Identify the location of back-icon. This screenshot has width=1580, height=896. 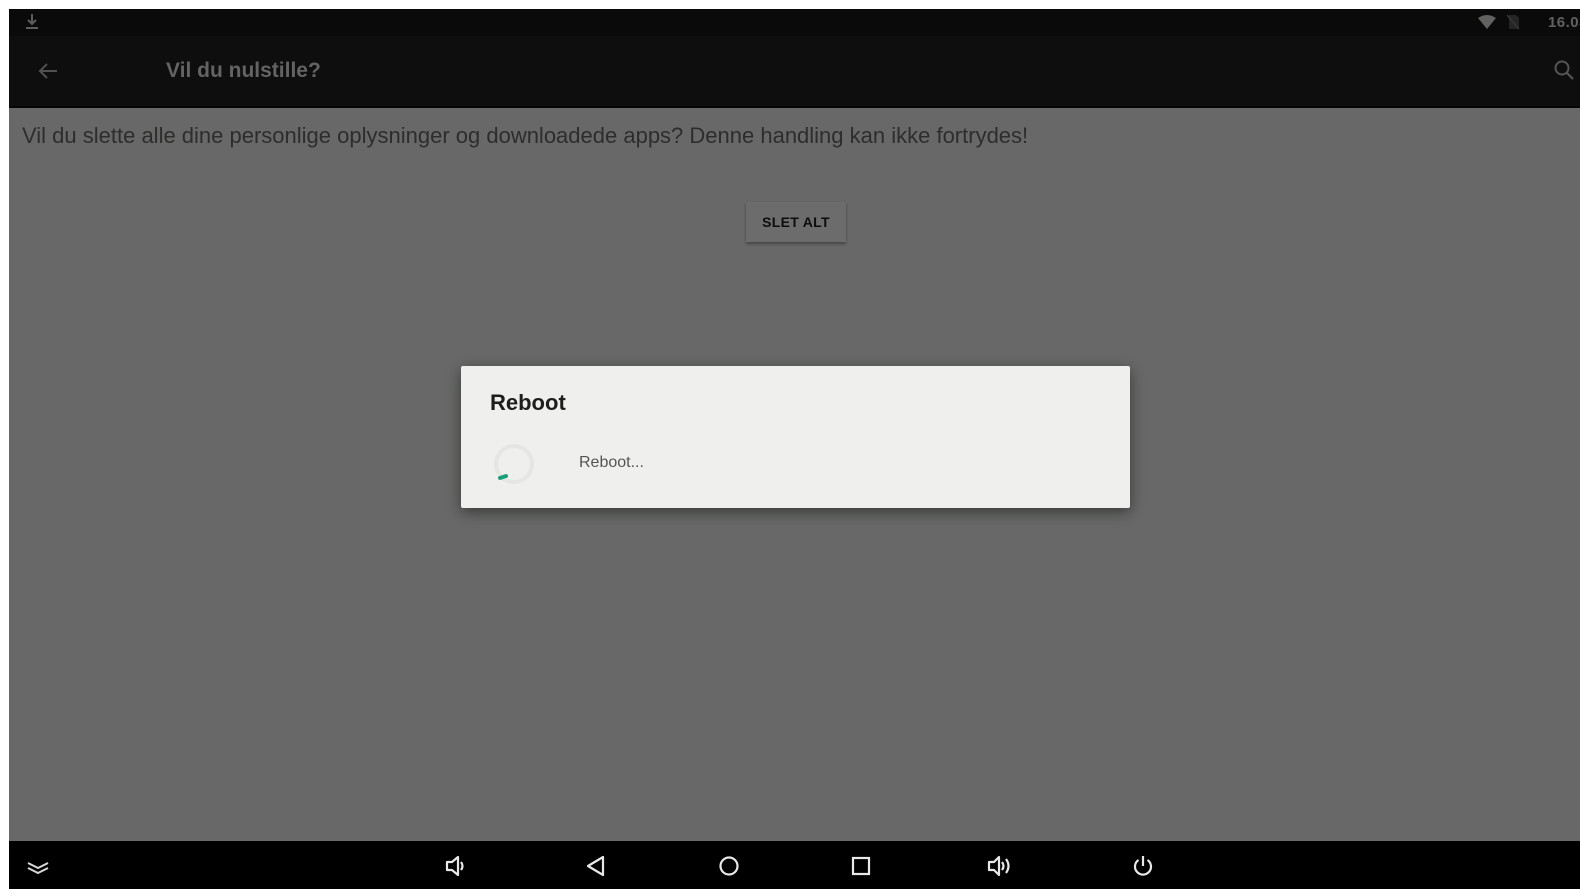
(596, 866).